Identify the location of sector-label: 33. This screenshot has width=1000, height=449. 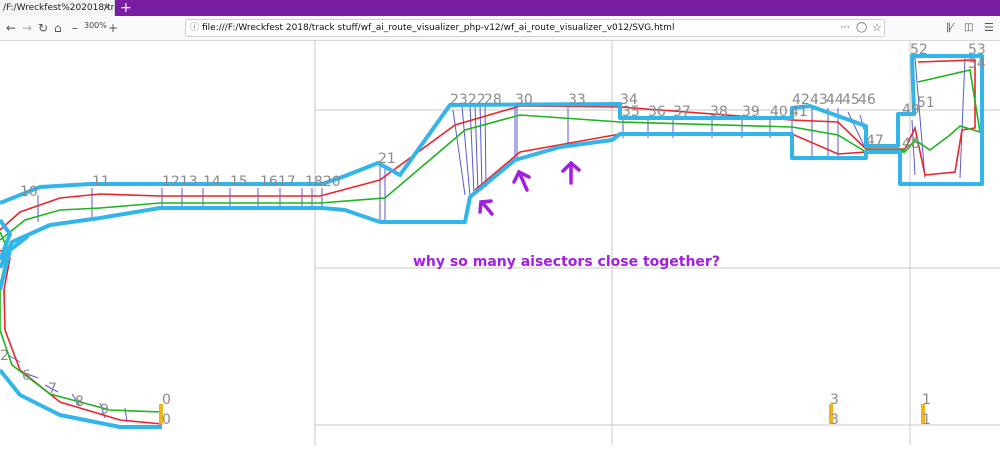
(577, 100).